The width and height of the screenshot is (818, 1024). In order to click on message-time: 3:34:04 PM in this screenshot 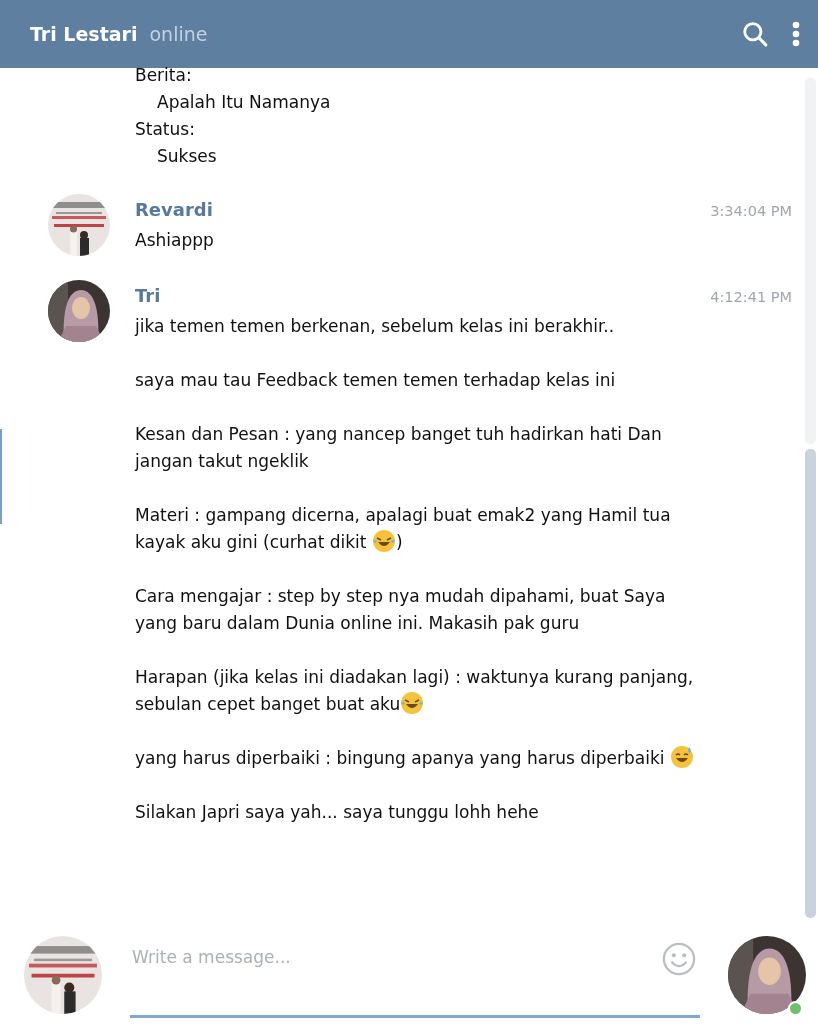, I will do `click(751, 211)`.